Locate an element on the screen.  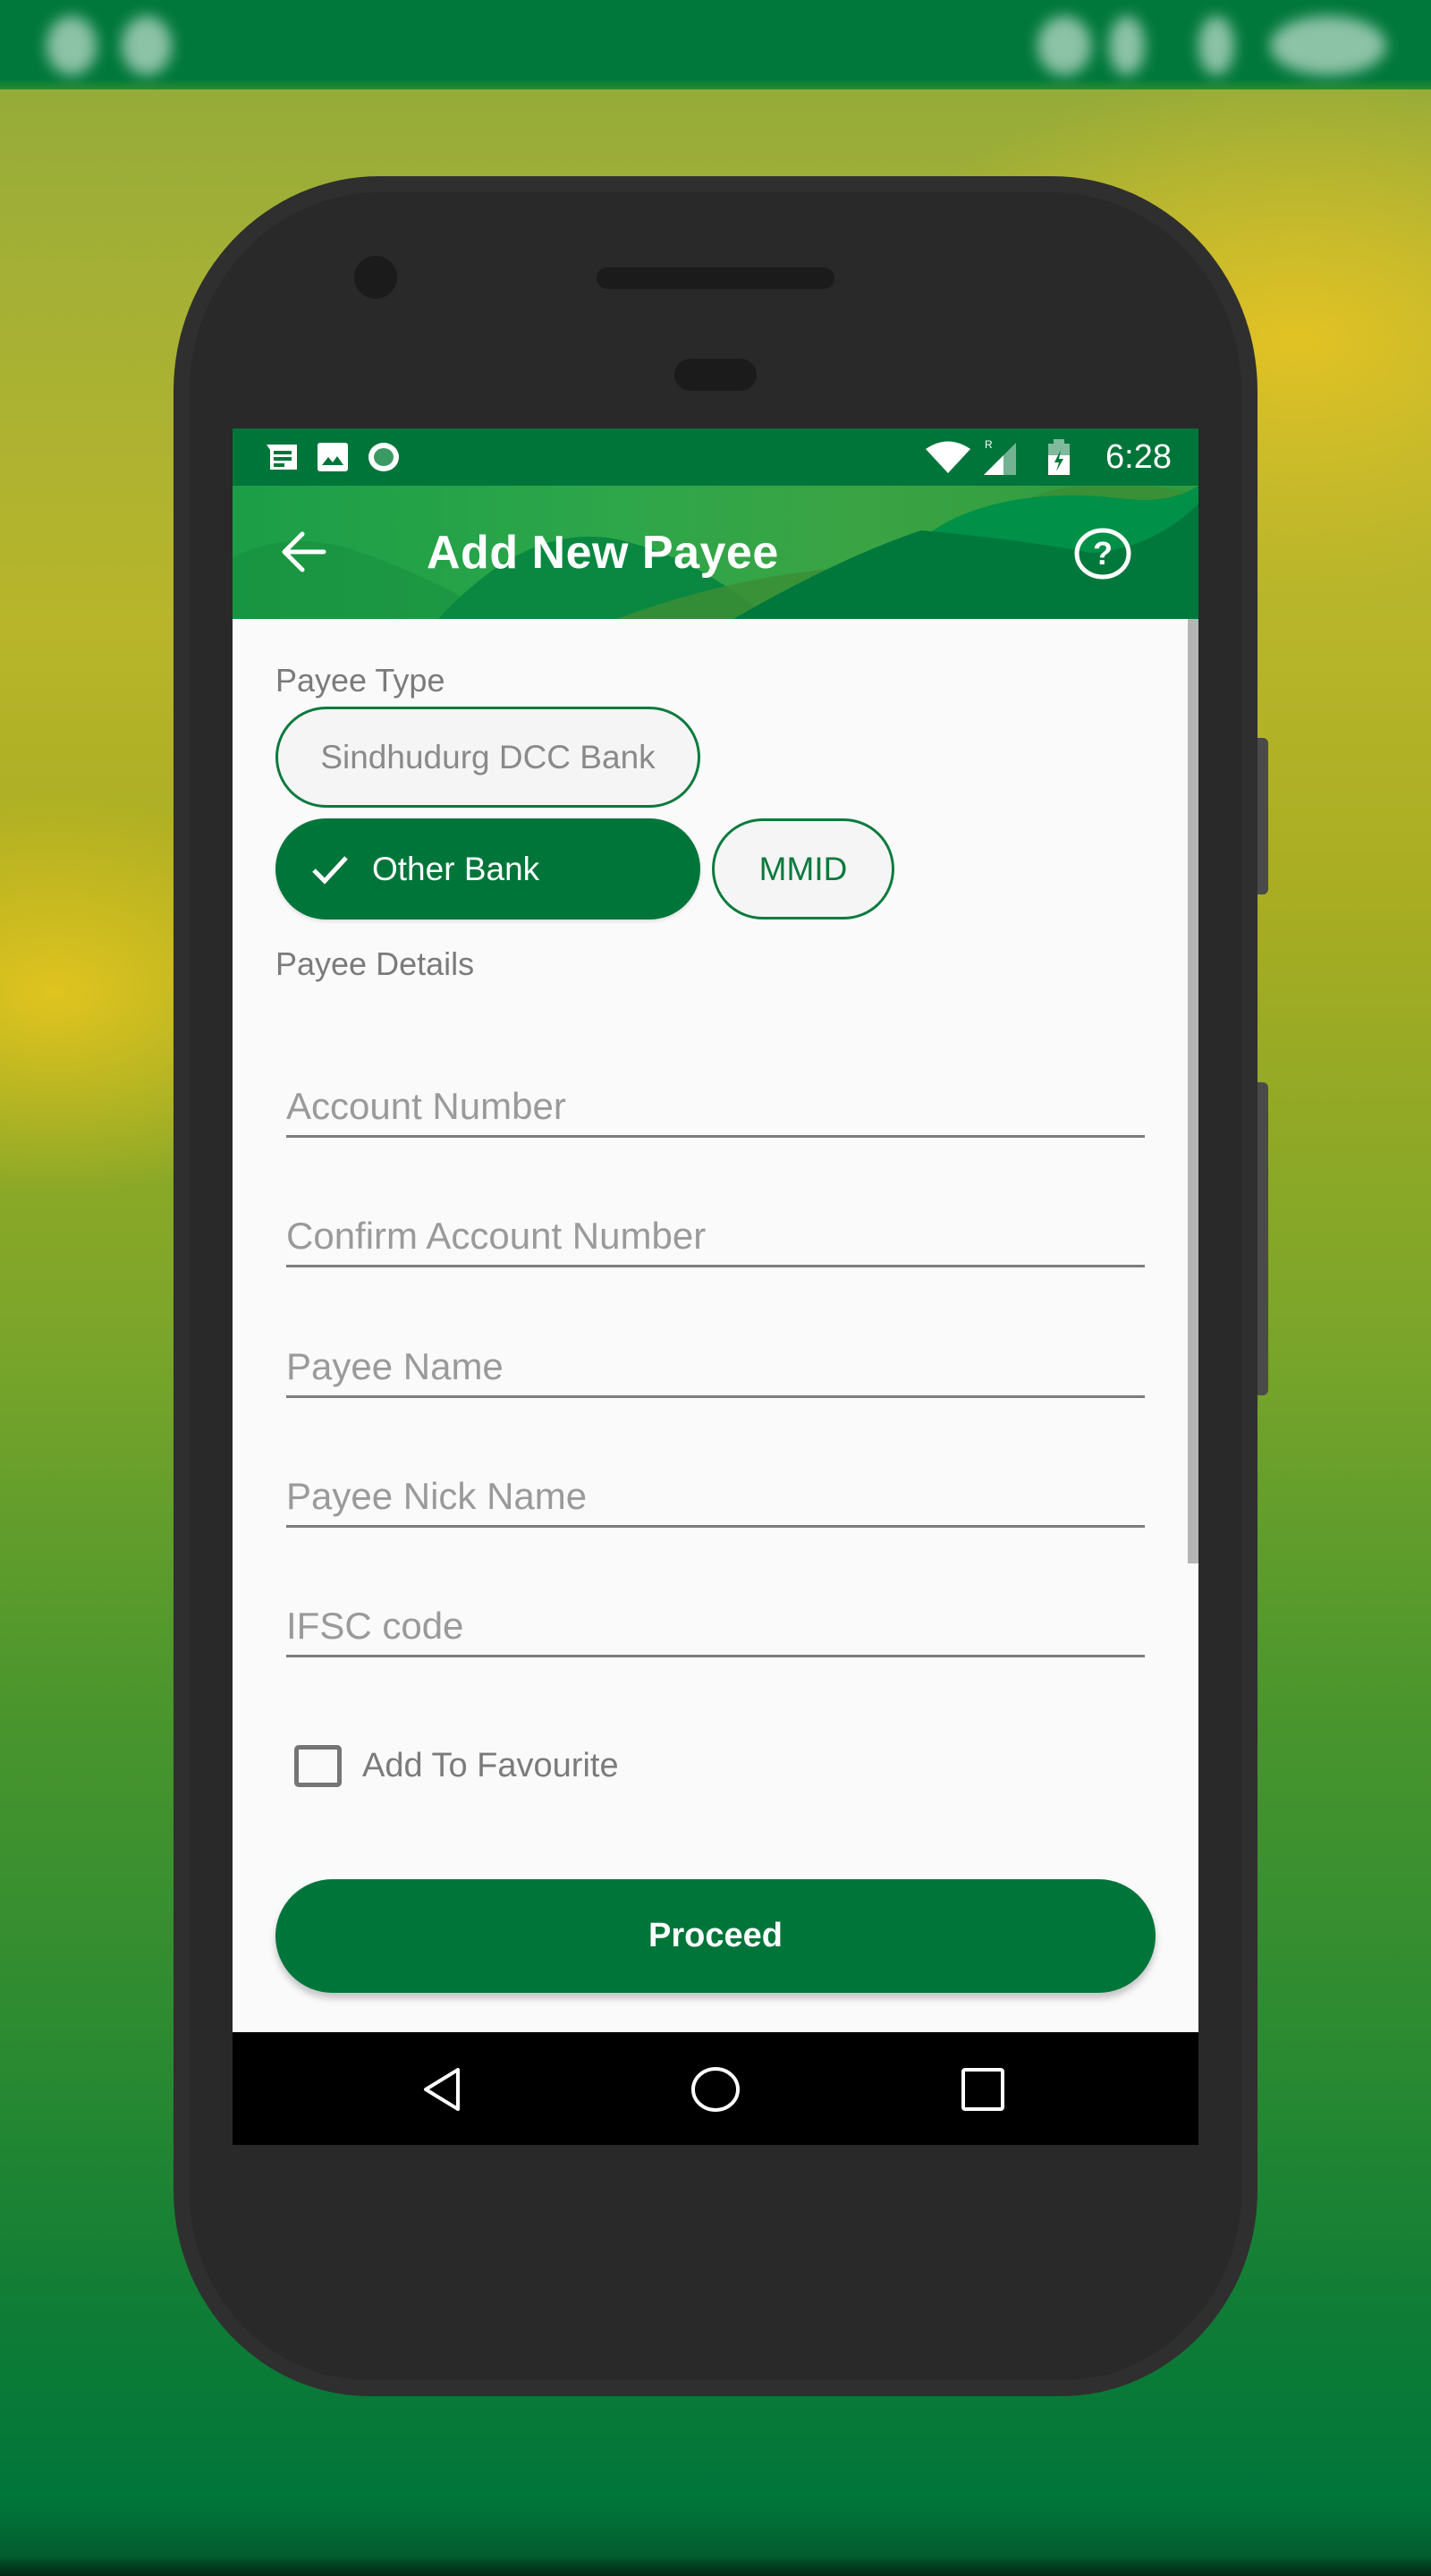
arrow-left-icon is located at coordinates (304, 551).